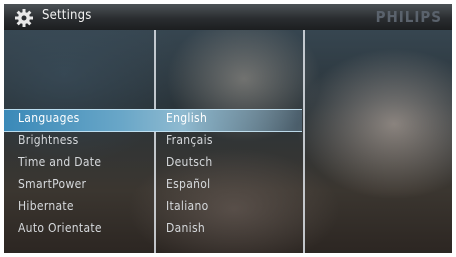 The height and width of the screenshot is (257, 456). Describe the element at coordinates (49, 118) in the screenshot. I see `menu-item-languages: Languages` at that location.